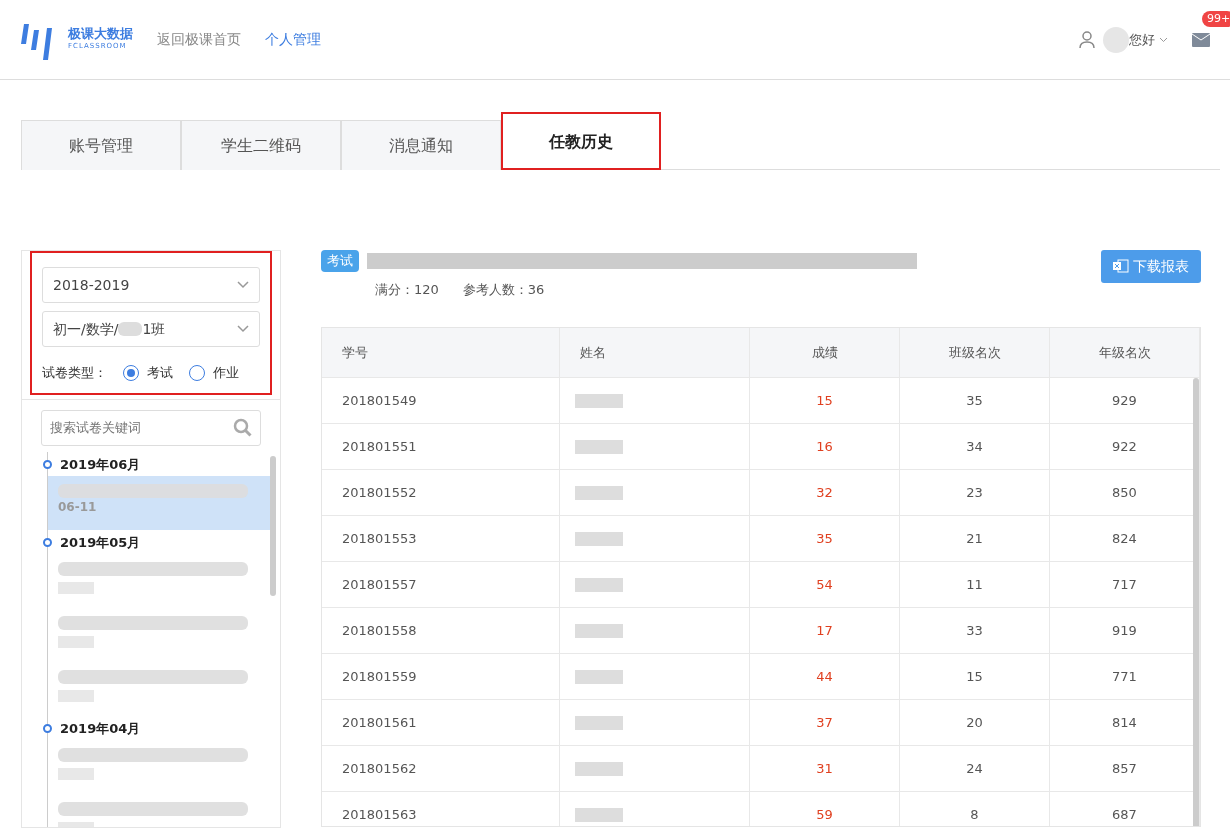 Image resolution: width=1230 pixels, height=831 pixels. Describe the element at coordinates (825, 631) in the screenshot. I see `table-cell: 17` at that location.